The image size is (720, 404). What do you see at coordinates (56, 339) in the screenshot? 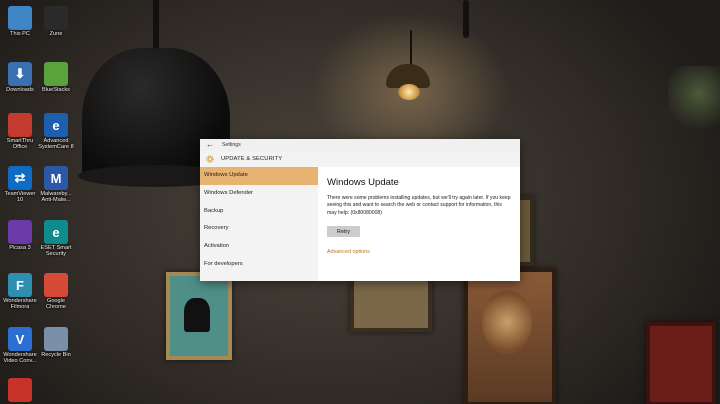
I see `recycle-bin-icon` at bounding box center [56, 339].